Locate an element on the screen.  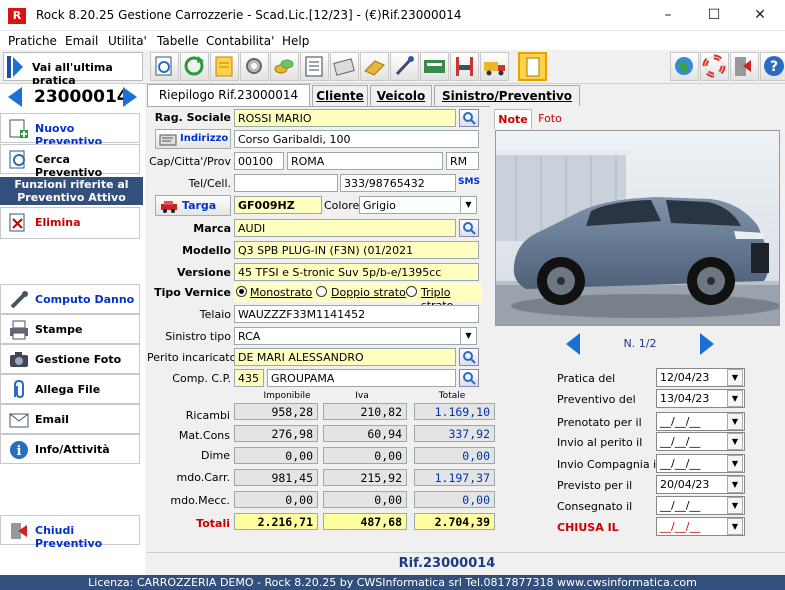
settings-icon is located at coordinates (254, 66).